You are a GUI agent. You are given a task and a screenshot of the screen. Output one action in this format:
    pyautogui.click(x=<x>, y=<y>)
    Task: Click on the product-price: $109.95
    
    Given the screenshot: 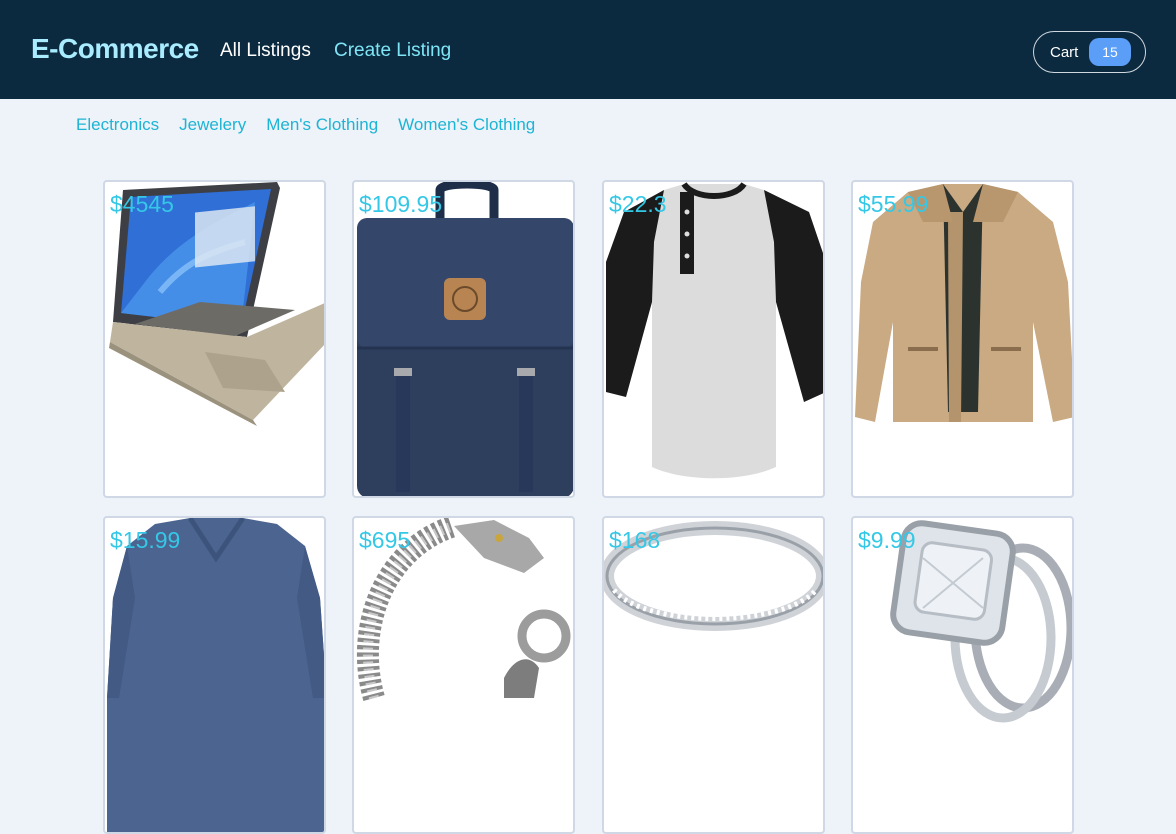 What is the action you would take?
    pyautogui.click(x=401, y=204)
    